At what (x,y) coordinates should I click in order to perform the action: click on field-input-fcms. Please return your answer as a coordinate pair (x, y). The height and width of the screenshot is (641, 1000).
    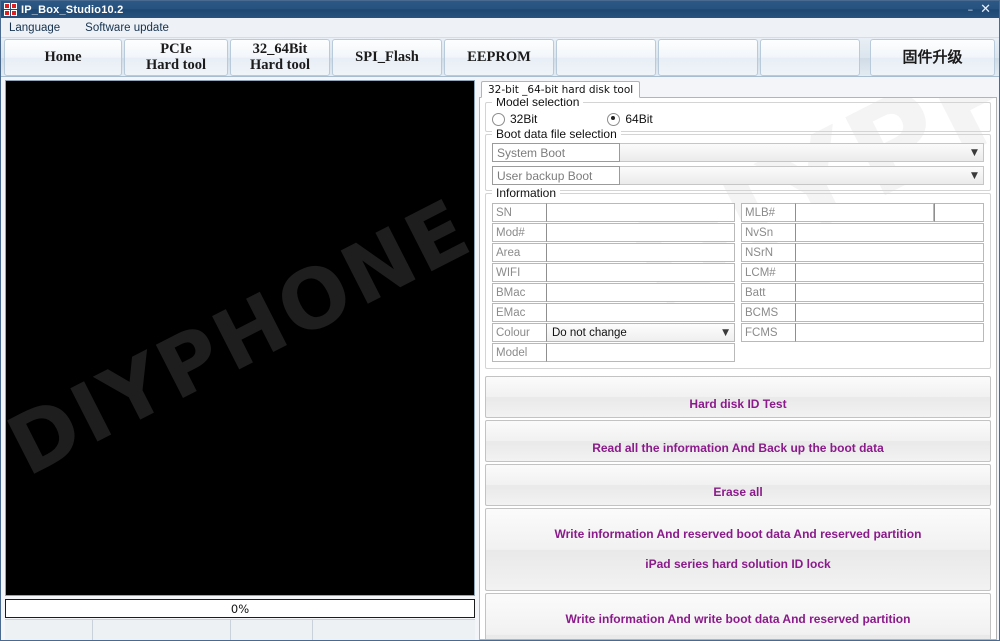
    Looking at the image, I should click on (890, 332).